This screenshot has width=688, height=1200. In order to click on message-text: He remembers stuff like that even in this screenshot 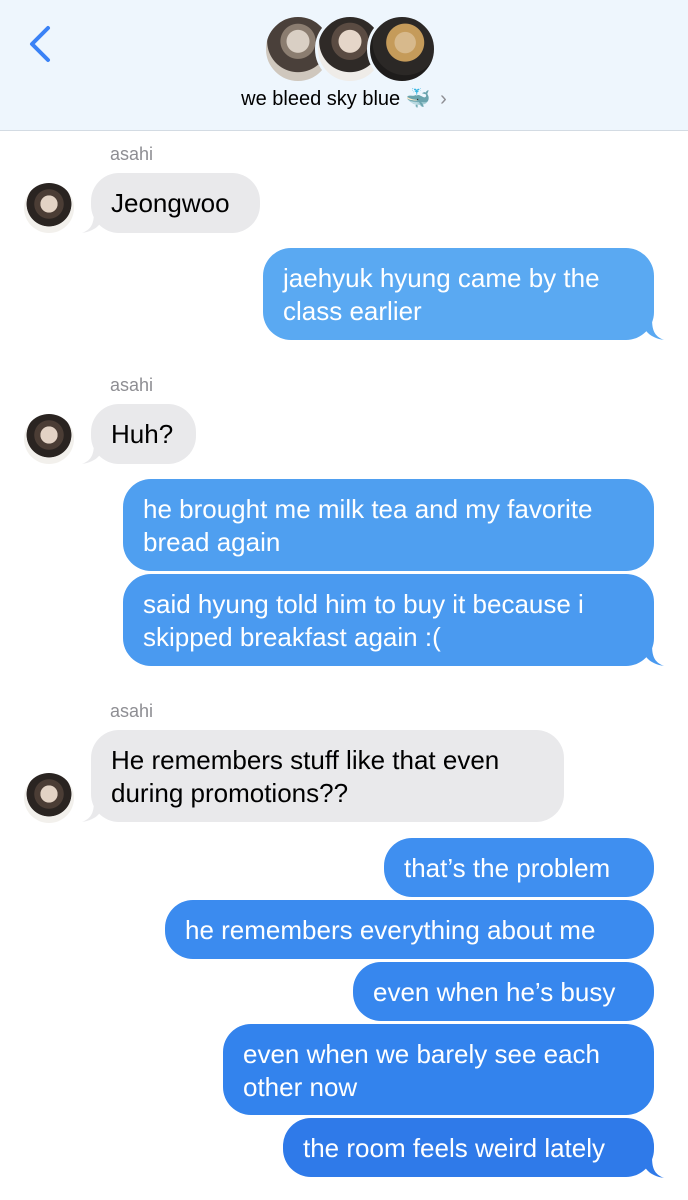, I will do `click(305, 760)`.